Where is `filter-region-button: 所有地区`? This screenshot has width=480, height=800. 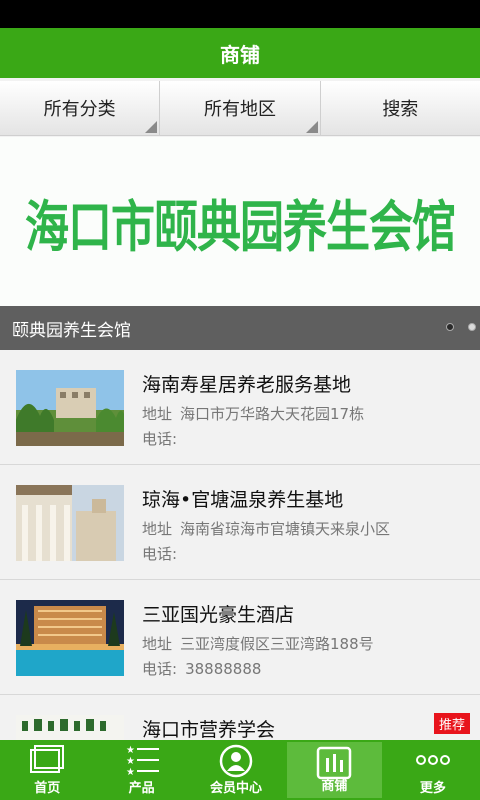 filter-region-button: 所有地区 is located at coordinates (240, 108).